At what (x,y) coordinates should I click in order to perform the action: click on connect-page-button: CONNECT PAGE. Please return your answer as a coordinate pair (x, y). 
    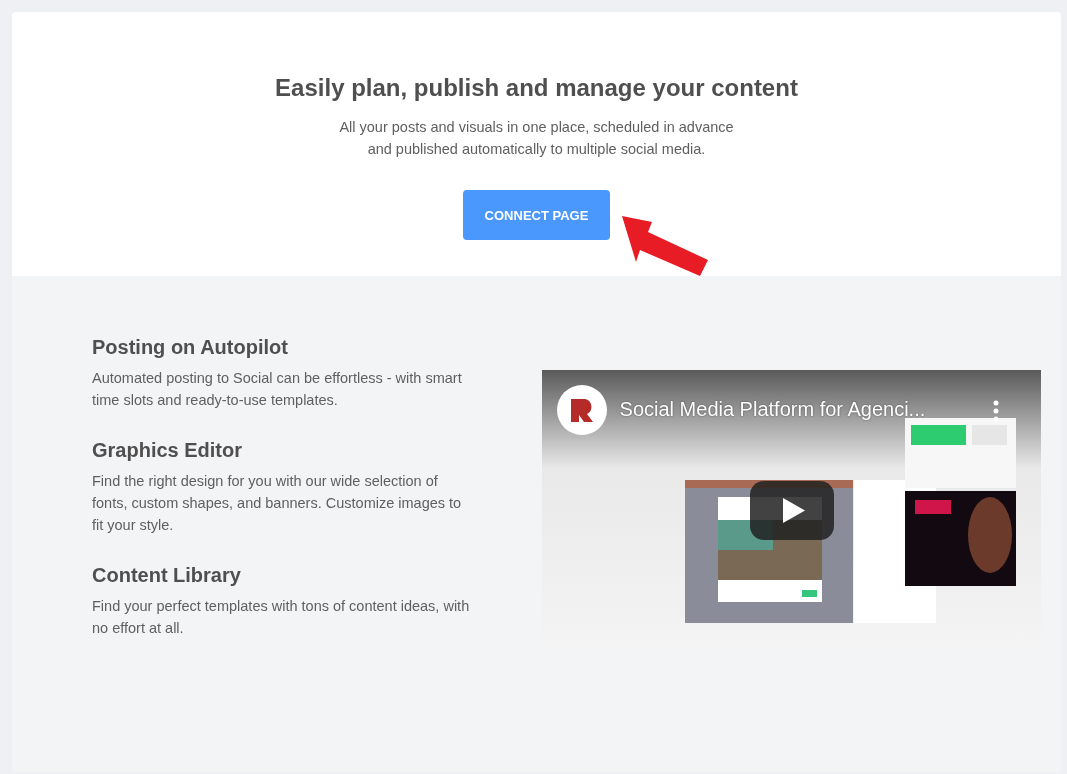
    Looking at the image, I should click on (536, 215).